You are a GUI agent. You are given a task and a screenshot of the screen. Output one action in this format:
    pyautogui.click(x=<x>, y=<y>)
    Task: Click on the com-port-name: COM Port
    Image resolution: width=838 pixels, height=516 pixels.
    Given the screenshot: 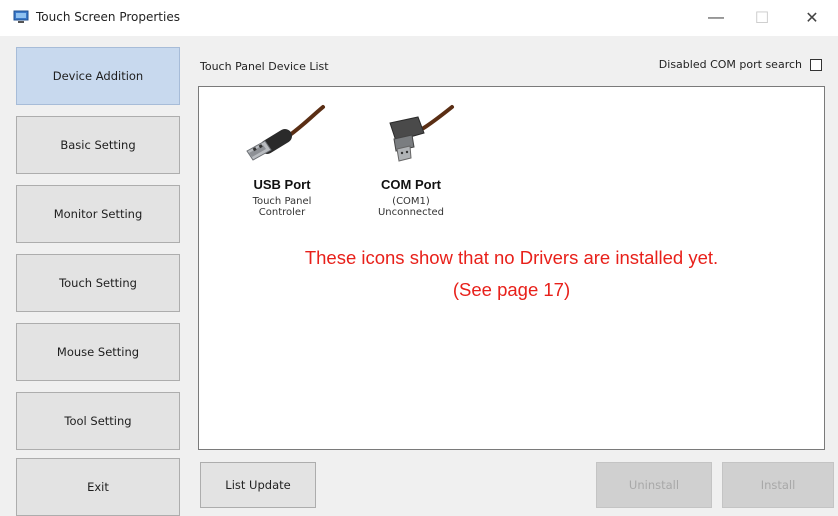 What is the action you would take?
    pyautogui.click(x=411, y=184)
    